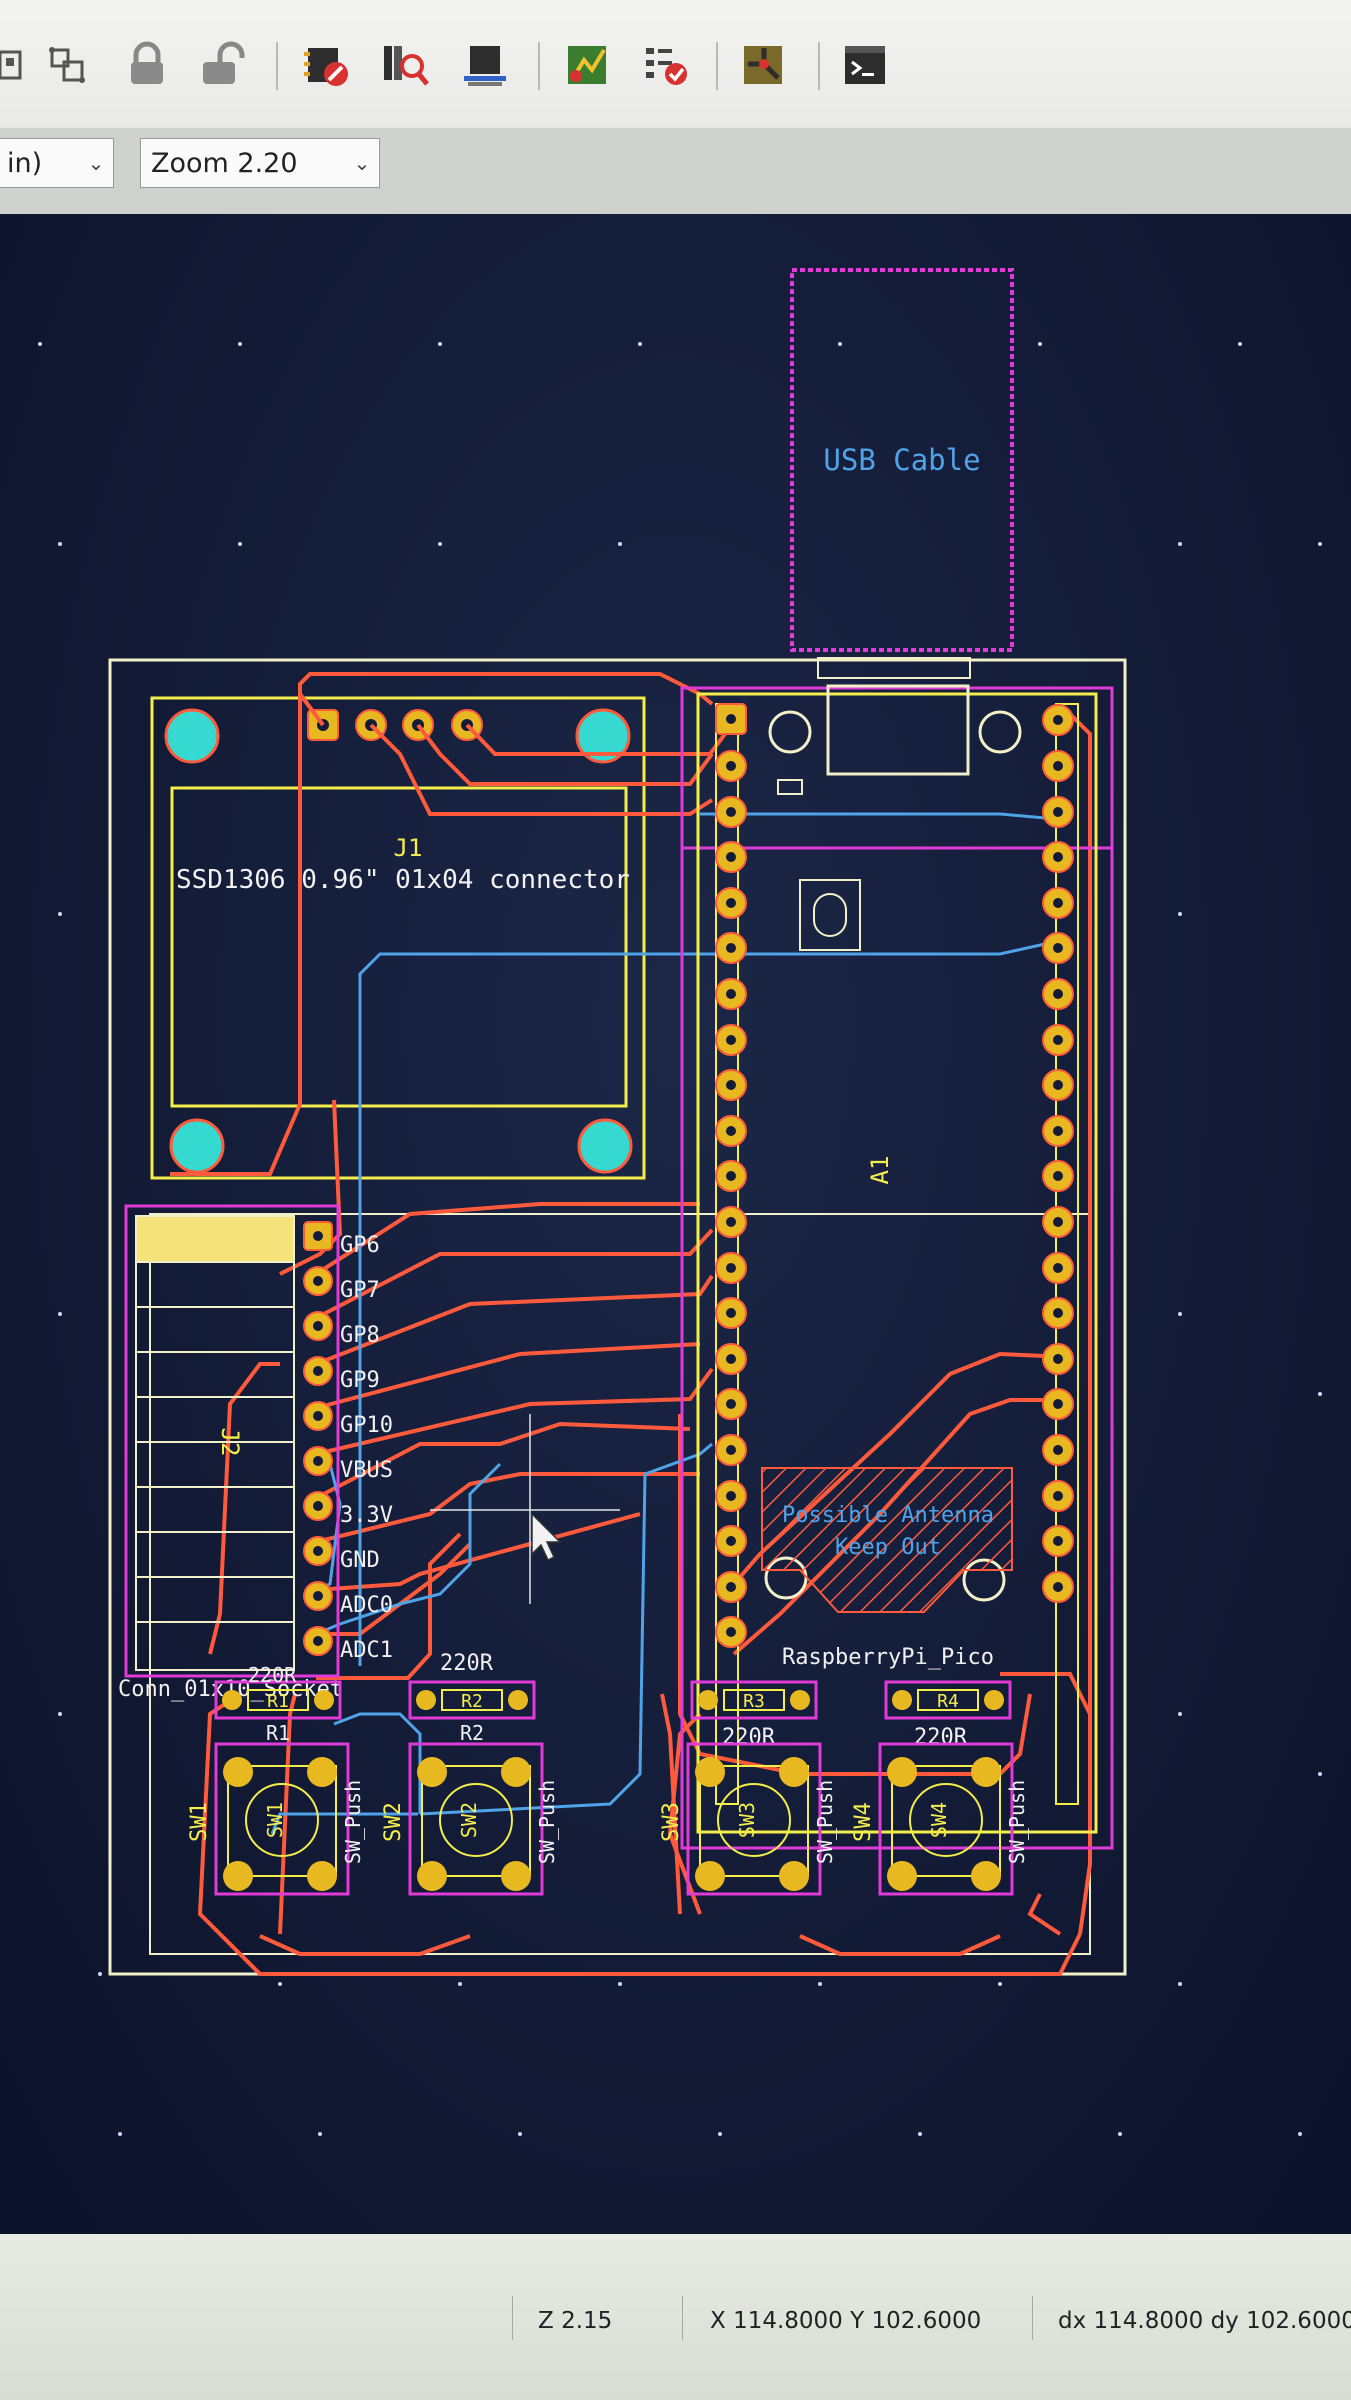 The image size is (1351, 2400). I want to click on pin-label-gnd: GND, so click(360, 1560).